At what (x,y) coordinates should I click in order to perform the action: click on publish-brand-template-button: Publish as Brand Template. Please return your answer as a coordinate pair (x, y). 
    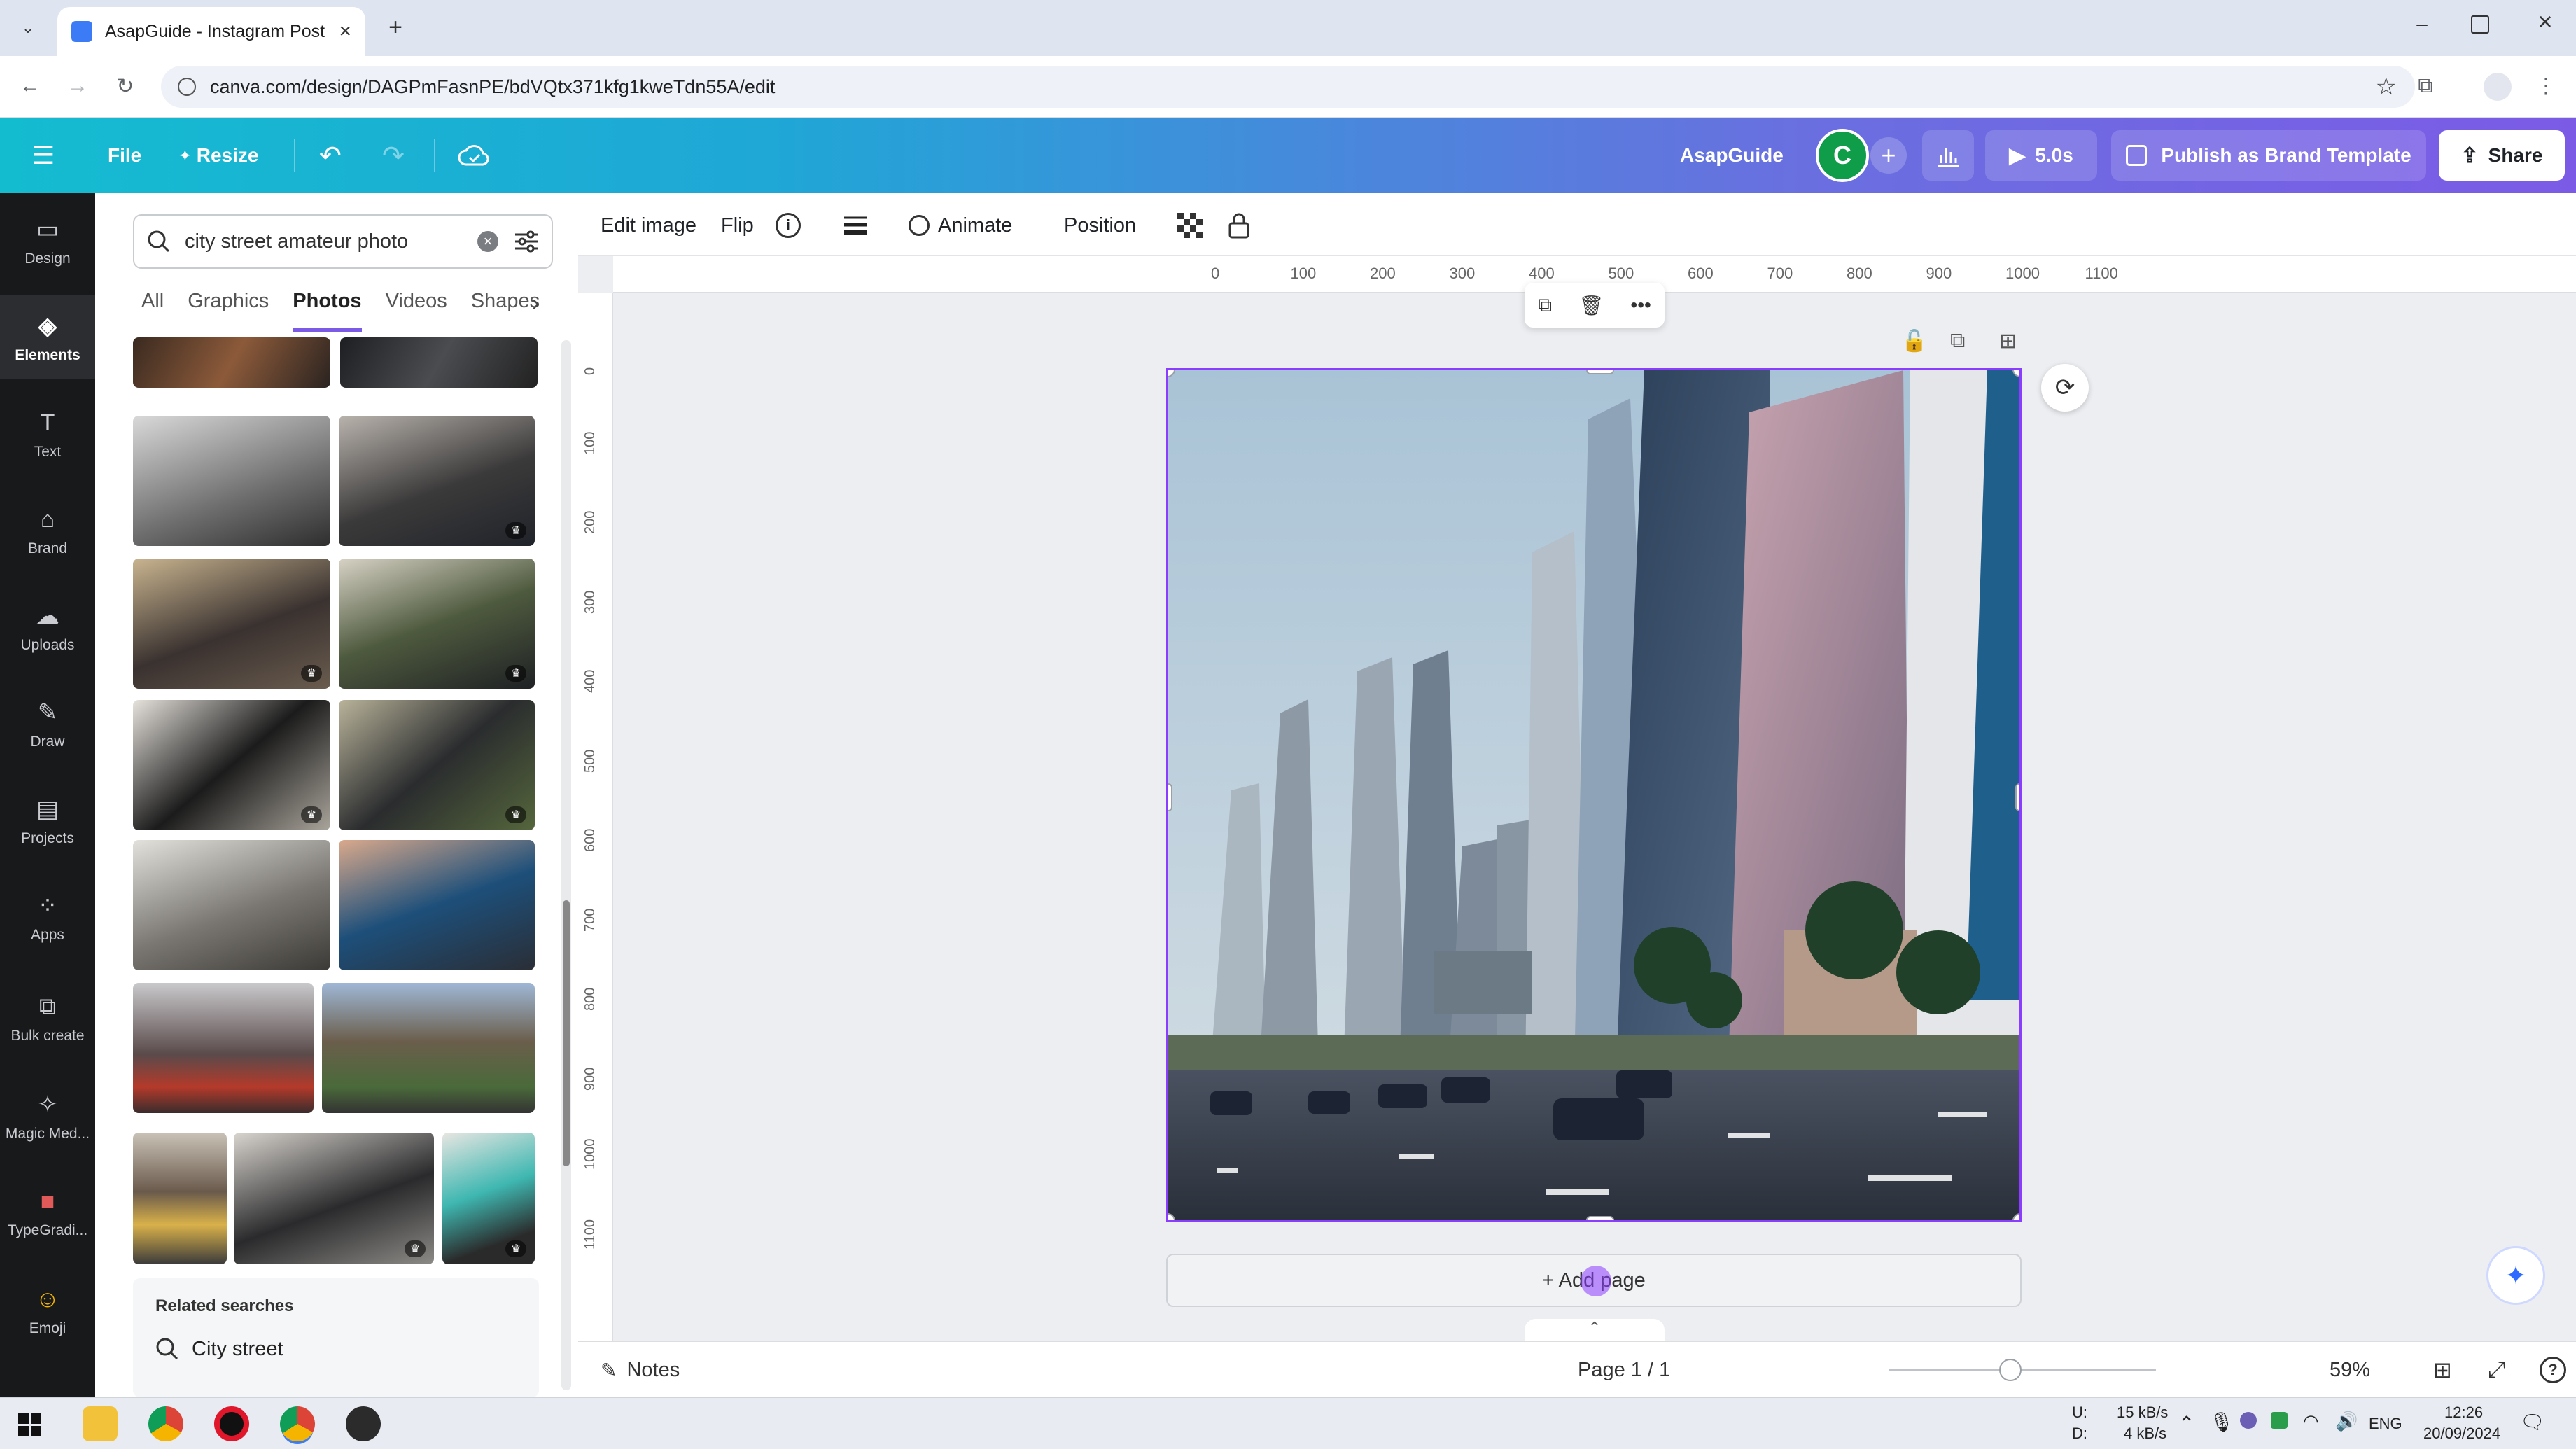
    Looking at the image, I should click on (2268, 155).